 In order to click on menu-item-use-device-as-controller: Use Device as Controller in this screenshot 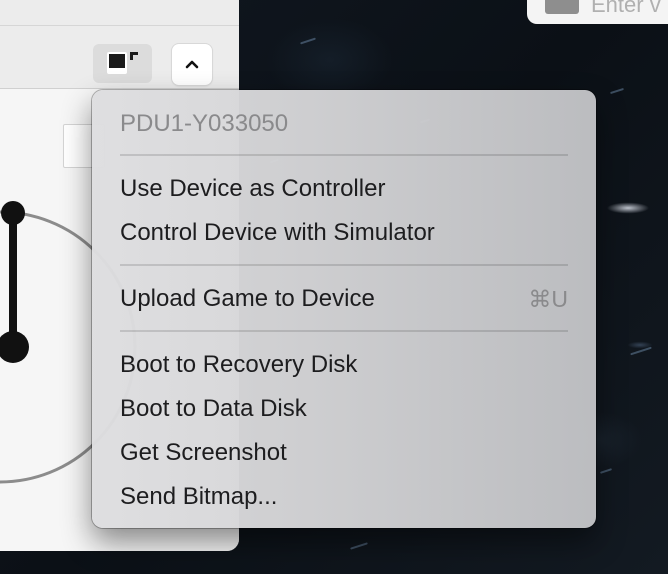, I will do `click(344, 189)`.